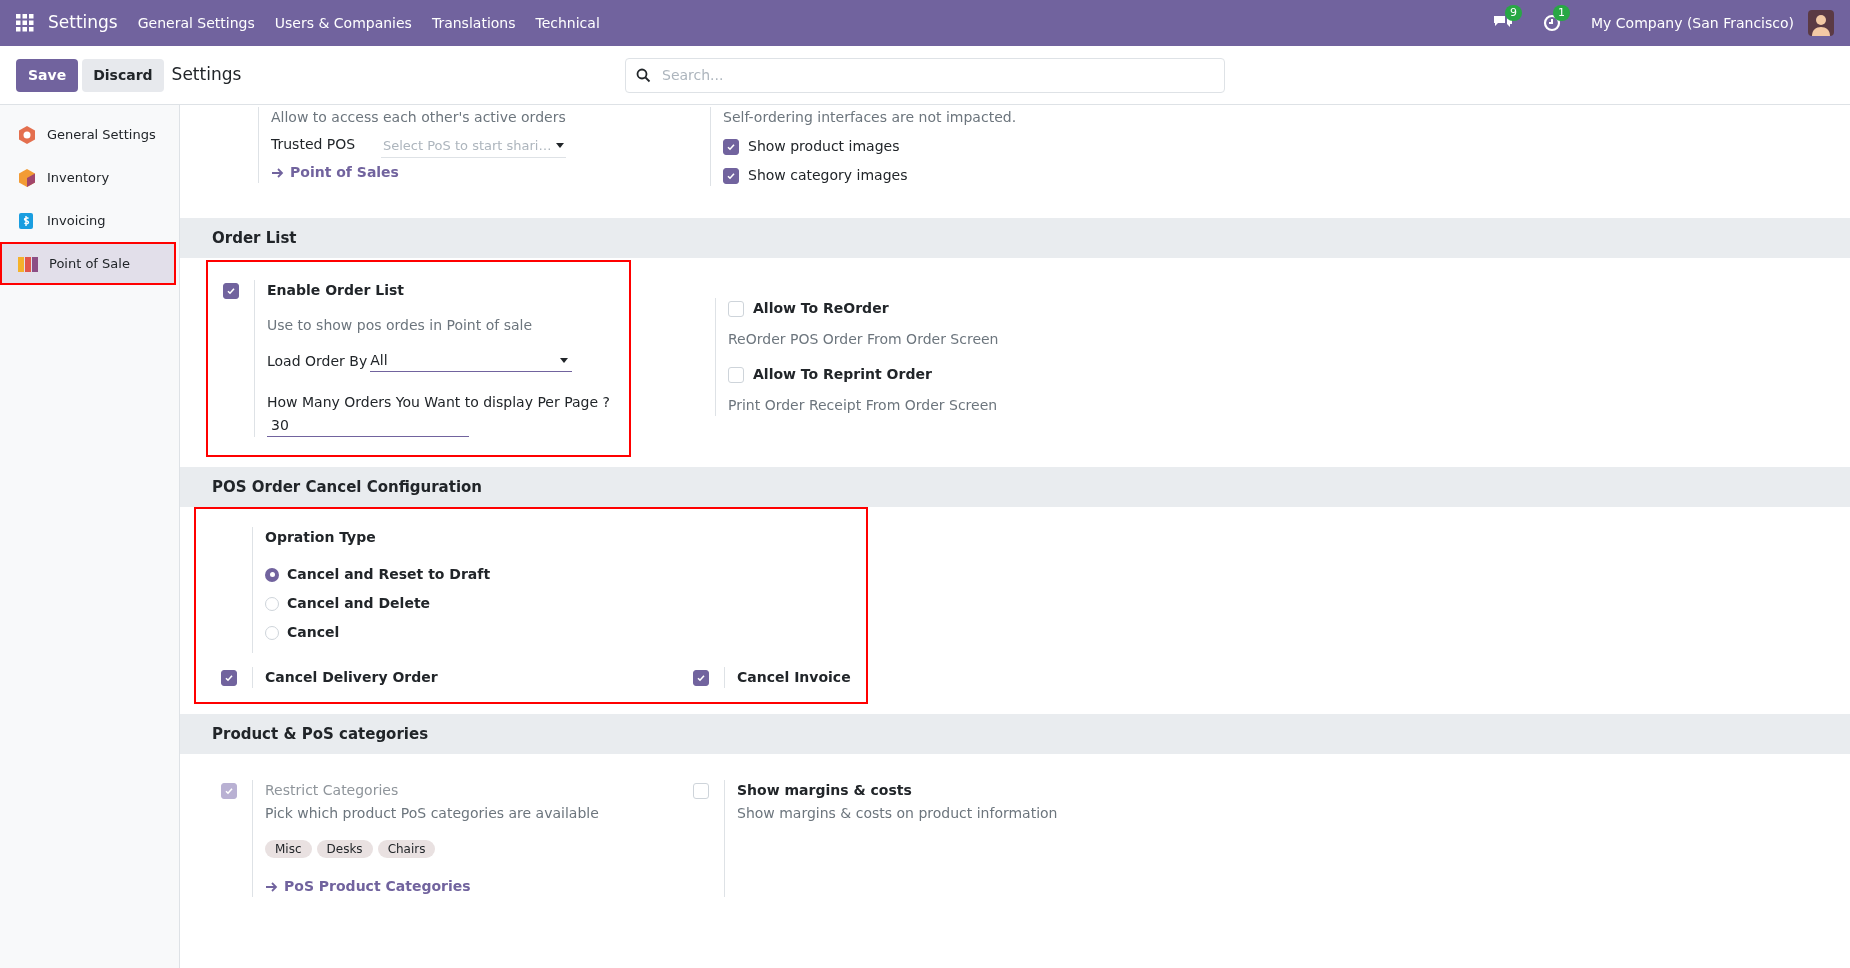  What do you see at coordinates (1562, 13) in the screenshot?
I see `notification-badge: 1` at bounding box center [1562, 13].